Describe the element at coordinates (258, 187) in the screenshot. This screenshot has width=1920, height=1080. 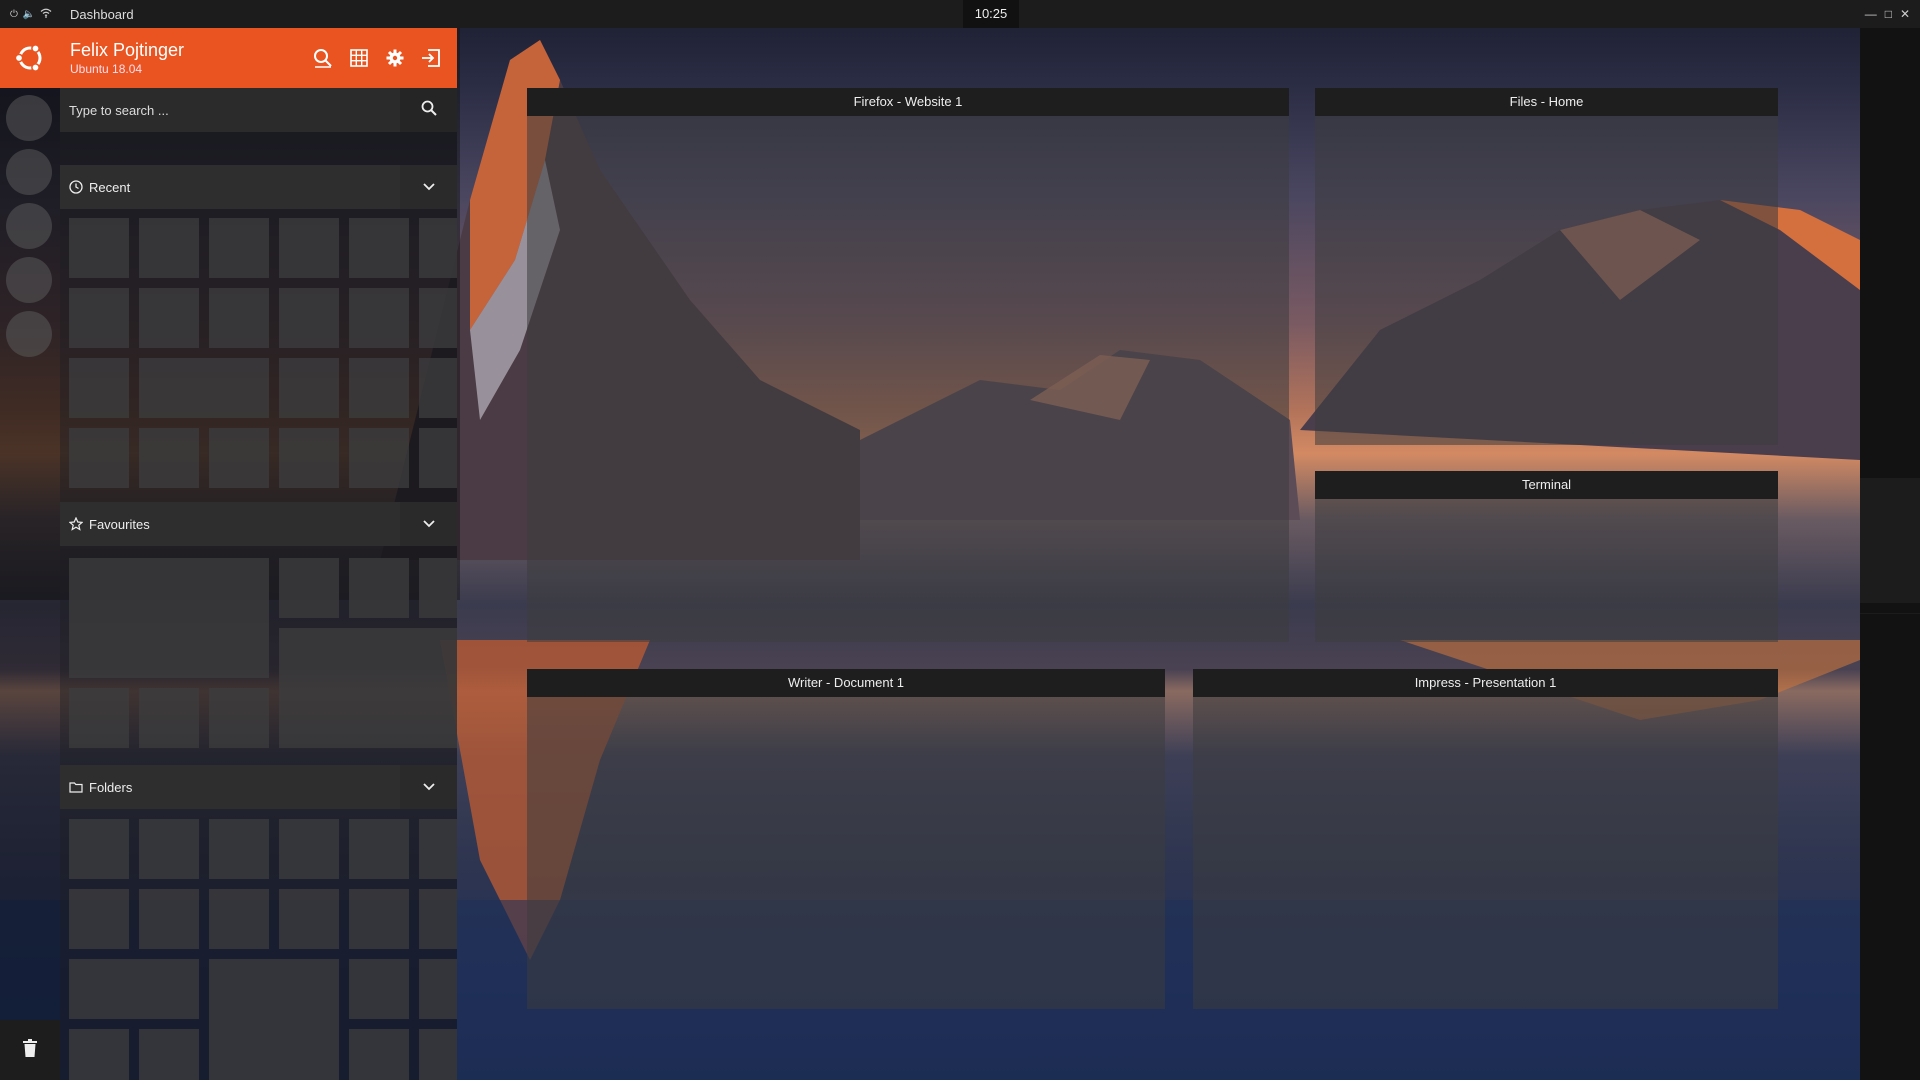
I see `section-recent: Recent` at that location.